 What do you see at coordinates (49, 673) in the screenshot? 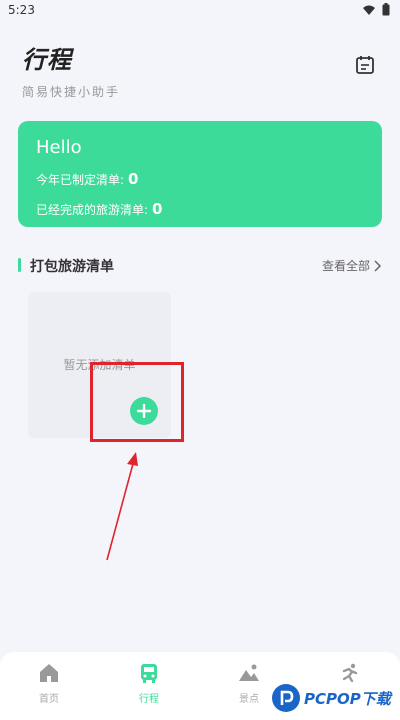
I see `home-icon` at bounding box center [49, 673].